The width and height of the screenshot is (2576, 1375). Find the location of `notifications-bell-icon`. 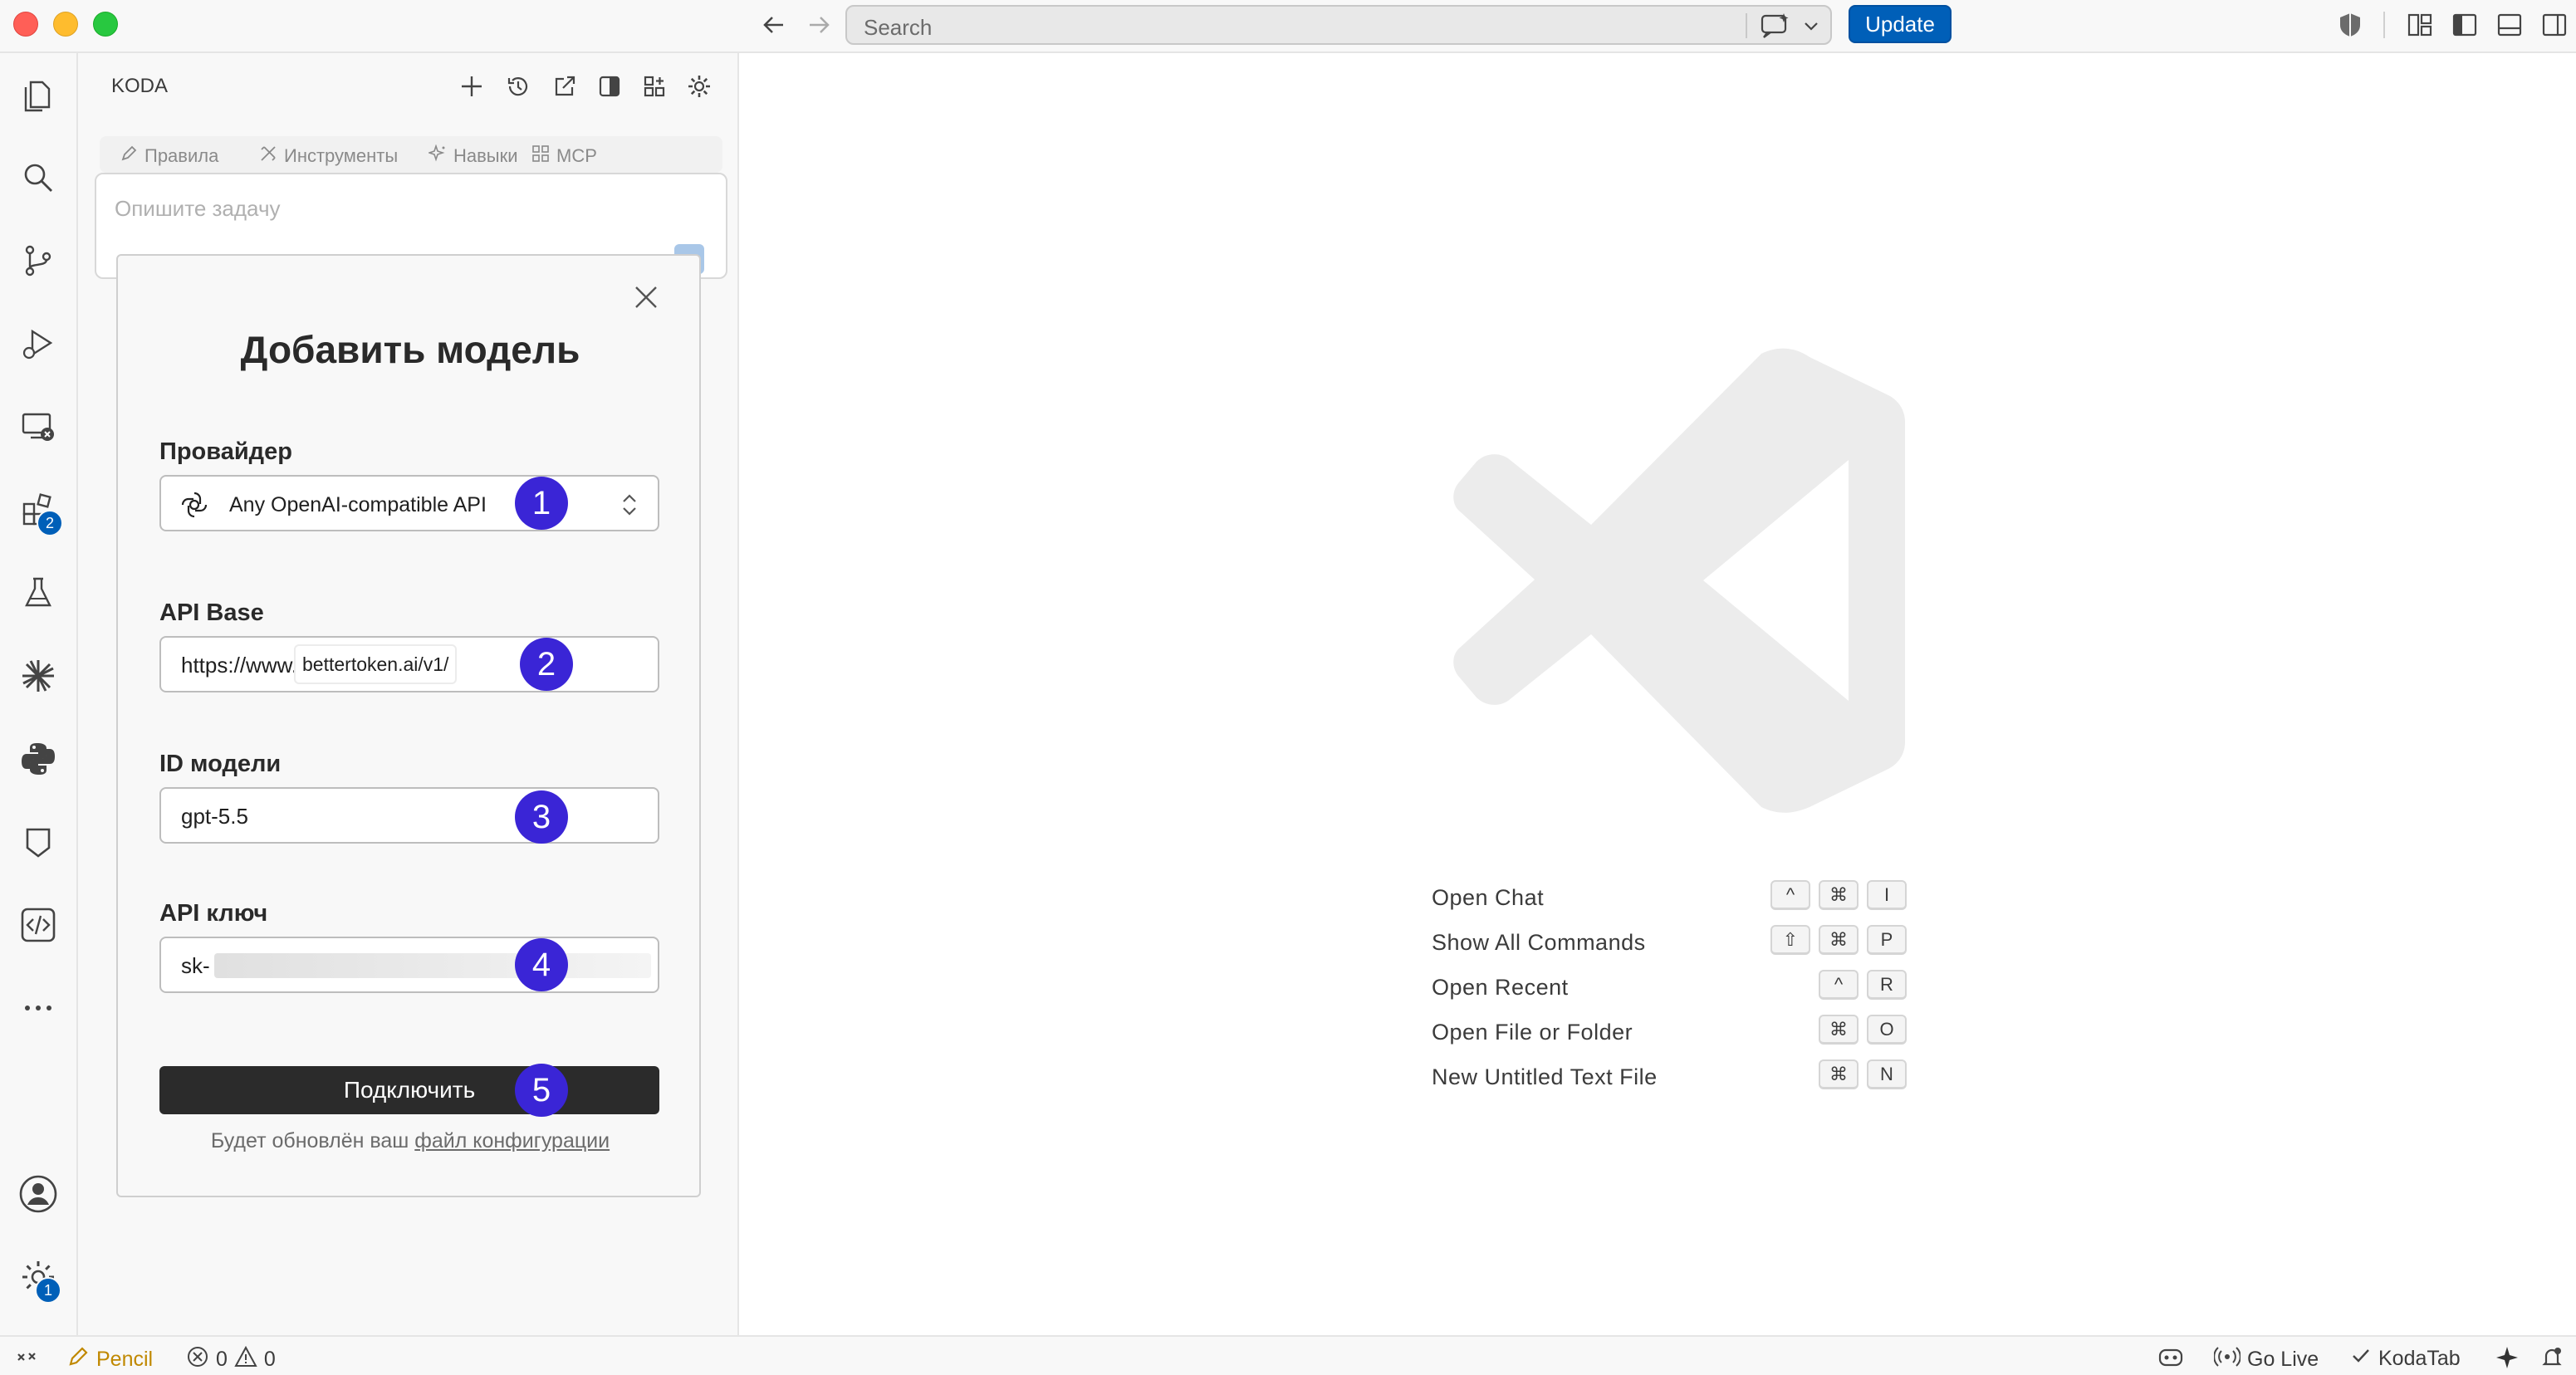

notifications-bell-icon is located at coordinates (2552, 1357).